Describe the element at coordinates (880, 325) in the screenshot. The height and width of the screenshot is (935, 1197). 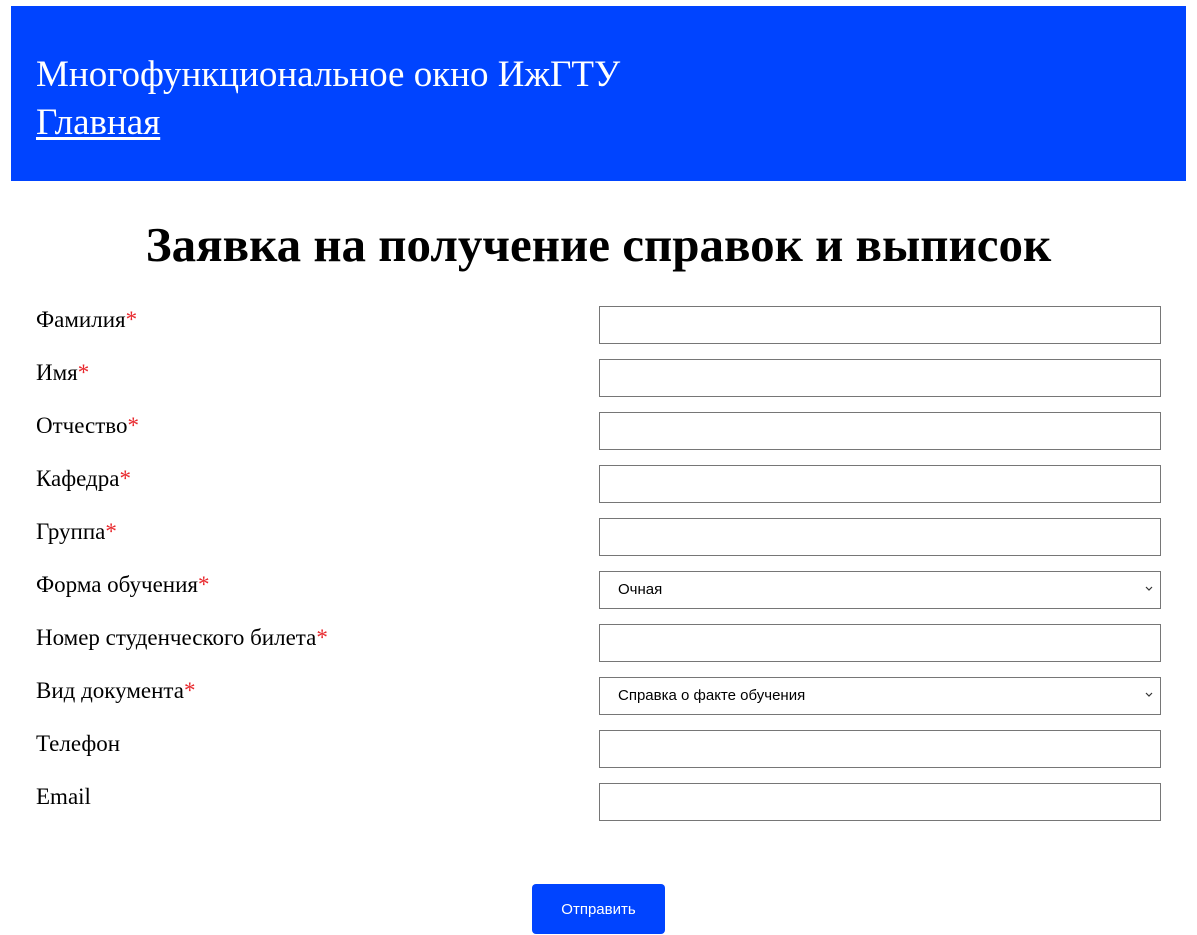
I see `surname-input` at that location.